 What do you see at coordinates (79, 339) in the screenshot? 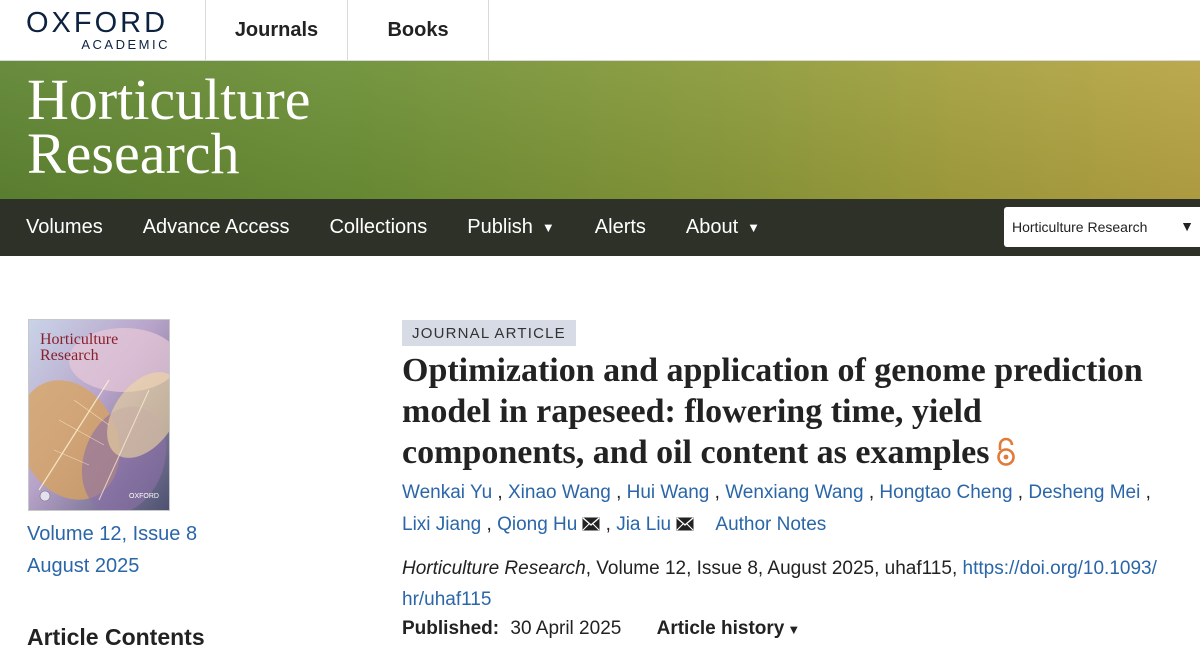
I see `cover-title-line1: Horticulture` at bounding box center [79, 339].